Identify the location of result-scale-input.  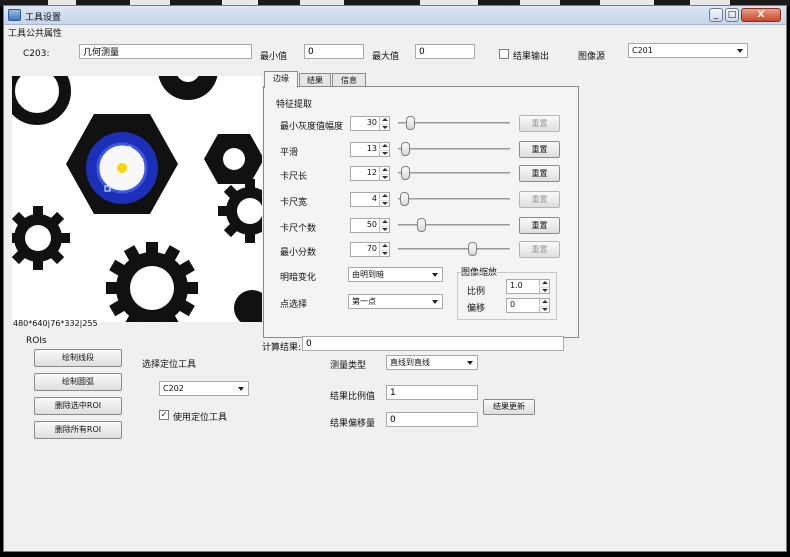
(432, 392).